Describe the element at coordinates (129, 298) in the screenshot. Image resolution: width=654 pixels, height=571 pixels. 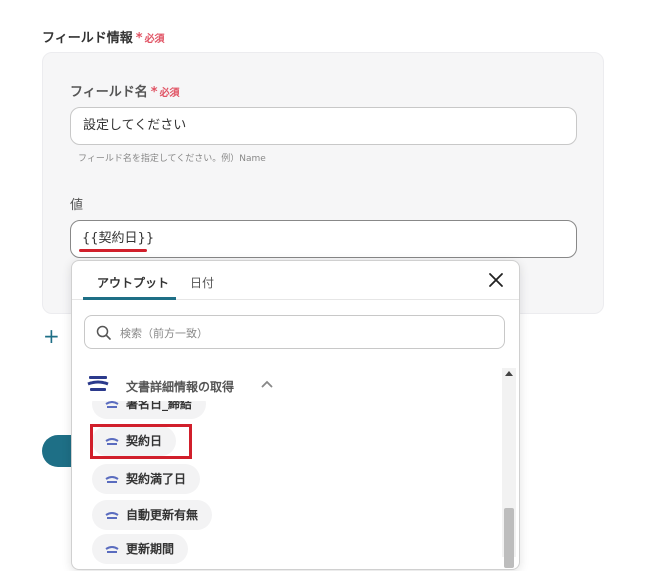
I see `active-tab-indicator` at that location.